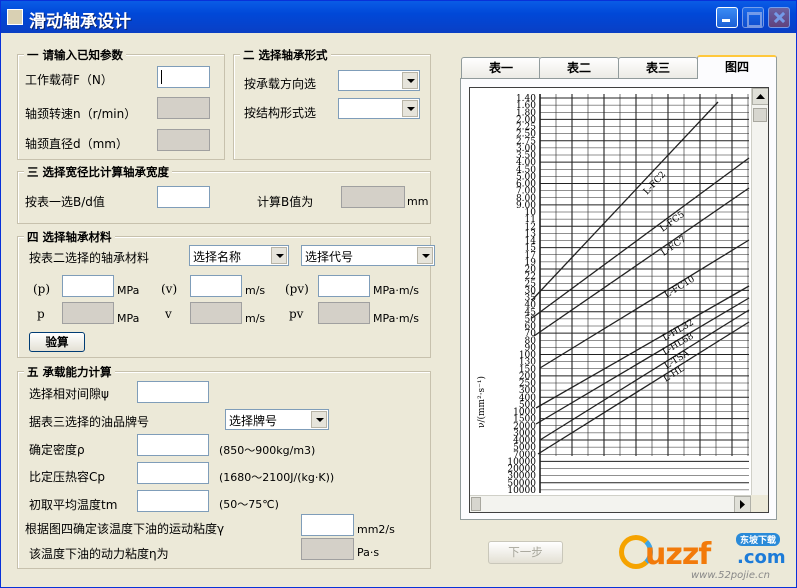 The height and width of the screenshot is (588, 797). Describe the element at coordinates (760, 96) in the screenshot. I see `scroll-up-button` at that location.